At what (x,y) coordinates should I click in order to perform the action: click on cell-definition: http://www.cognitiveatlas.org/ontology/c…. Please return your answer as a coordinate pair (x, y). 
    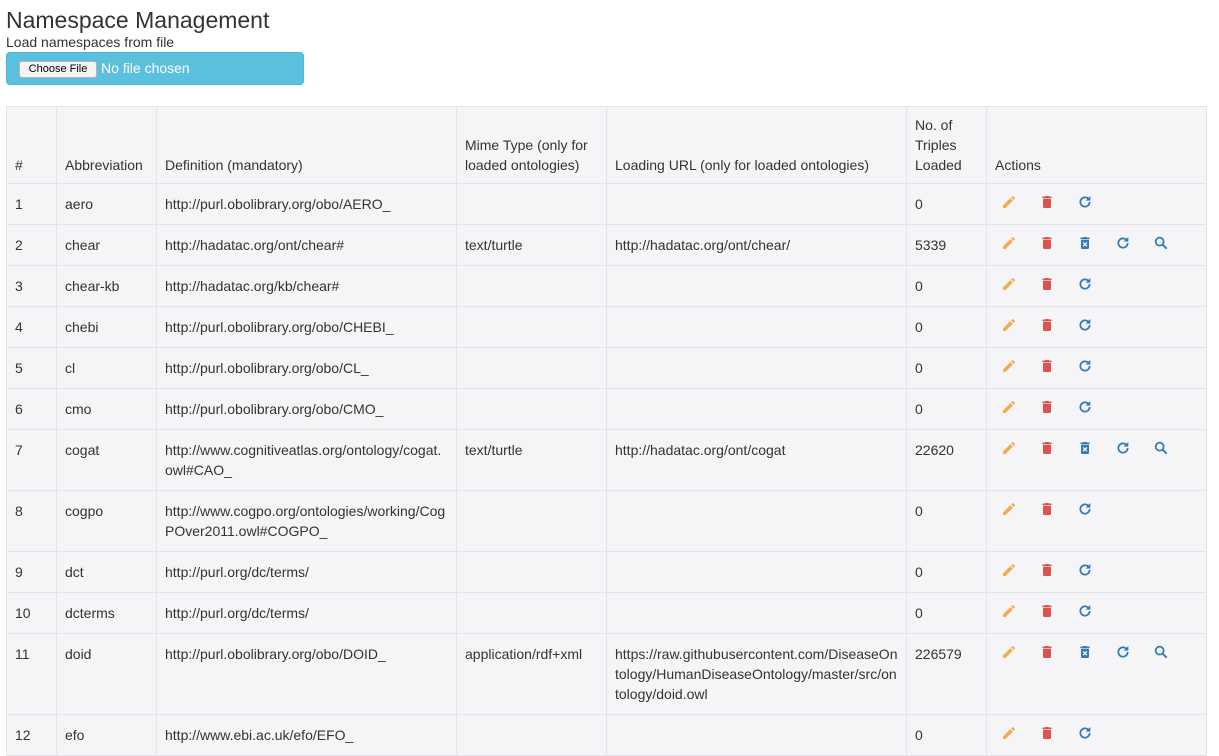
    Looking at the image, I should click on (306, 460).